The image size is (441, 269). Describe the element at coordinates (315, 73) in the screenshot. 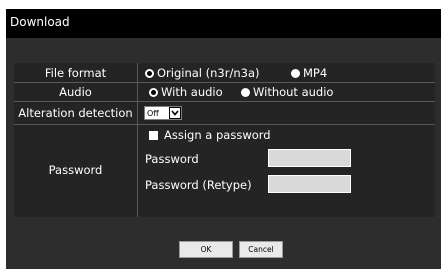

I see `file-format-mp4-label: MP4` at that location.